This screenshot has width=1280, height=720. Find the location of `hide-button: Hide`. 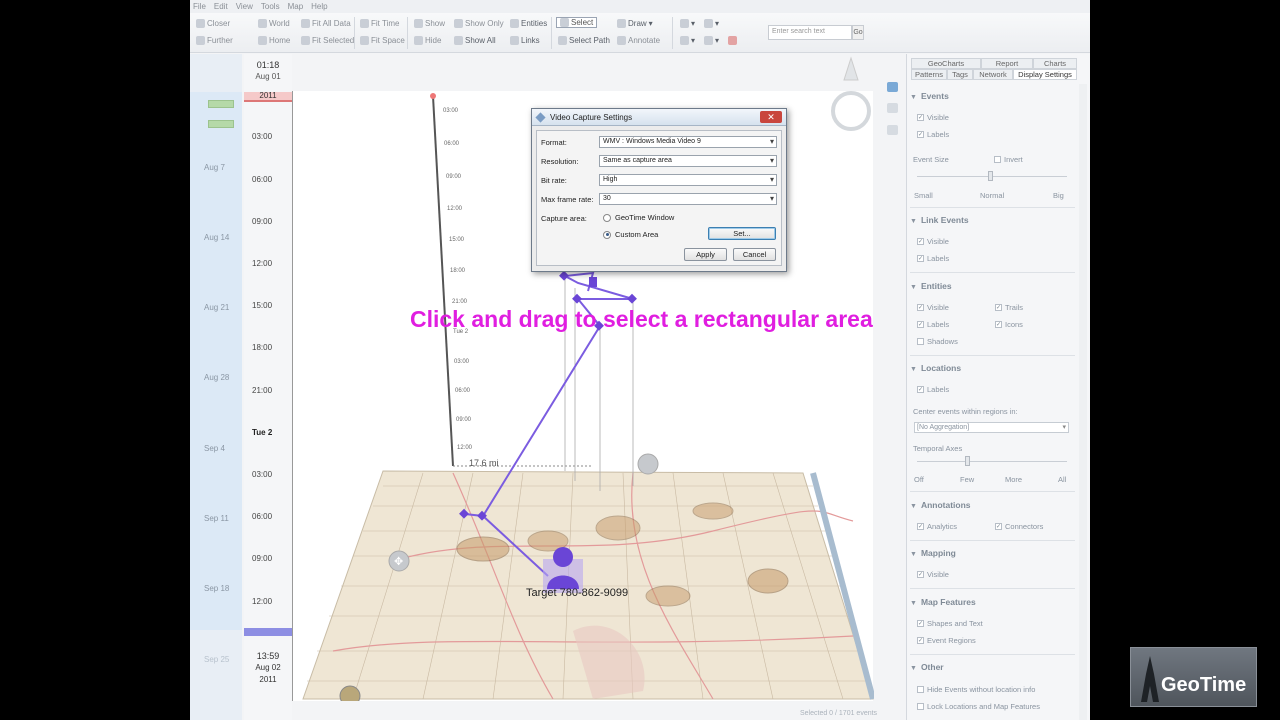

hide-button: Hide is located at coordinates (427, 40).